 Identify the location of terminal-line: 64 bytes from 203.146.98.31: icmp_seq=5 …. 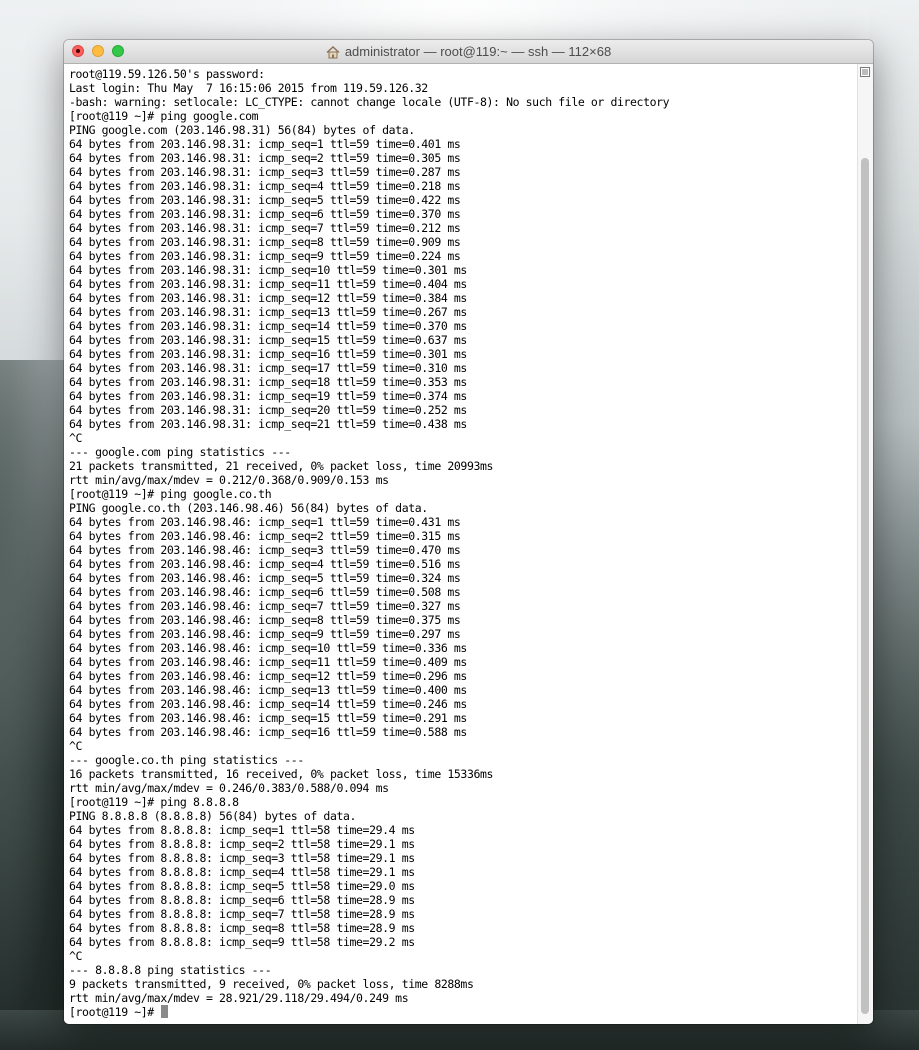
(265, 200).